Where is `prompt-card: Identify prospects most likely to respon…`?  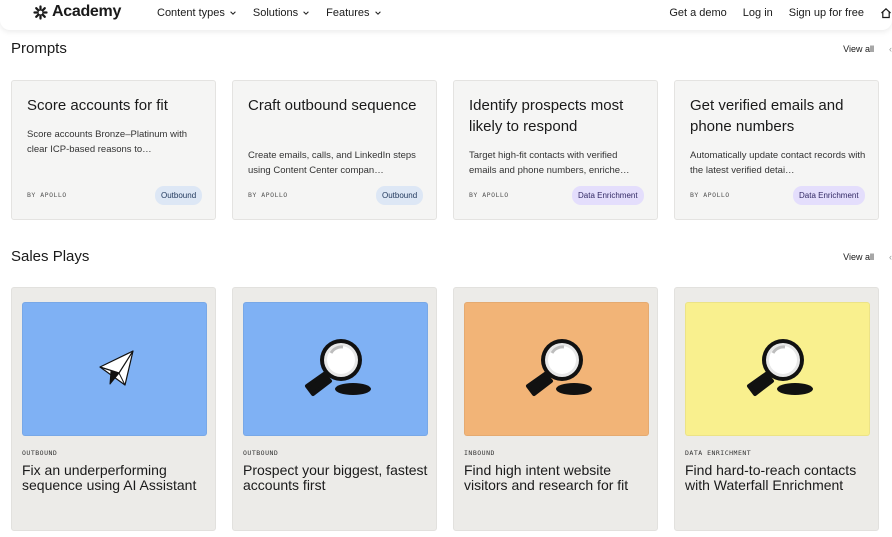 prompt-card: Identify prospects most likely to respon… is located at coordinates (555, 150).